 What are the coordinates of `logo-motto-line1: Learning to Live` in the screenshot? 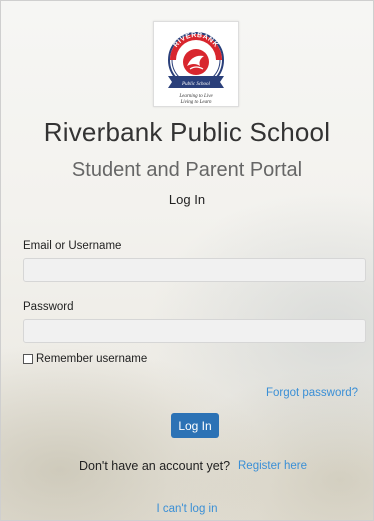 It's located at (195, 96).